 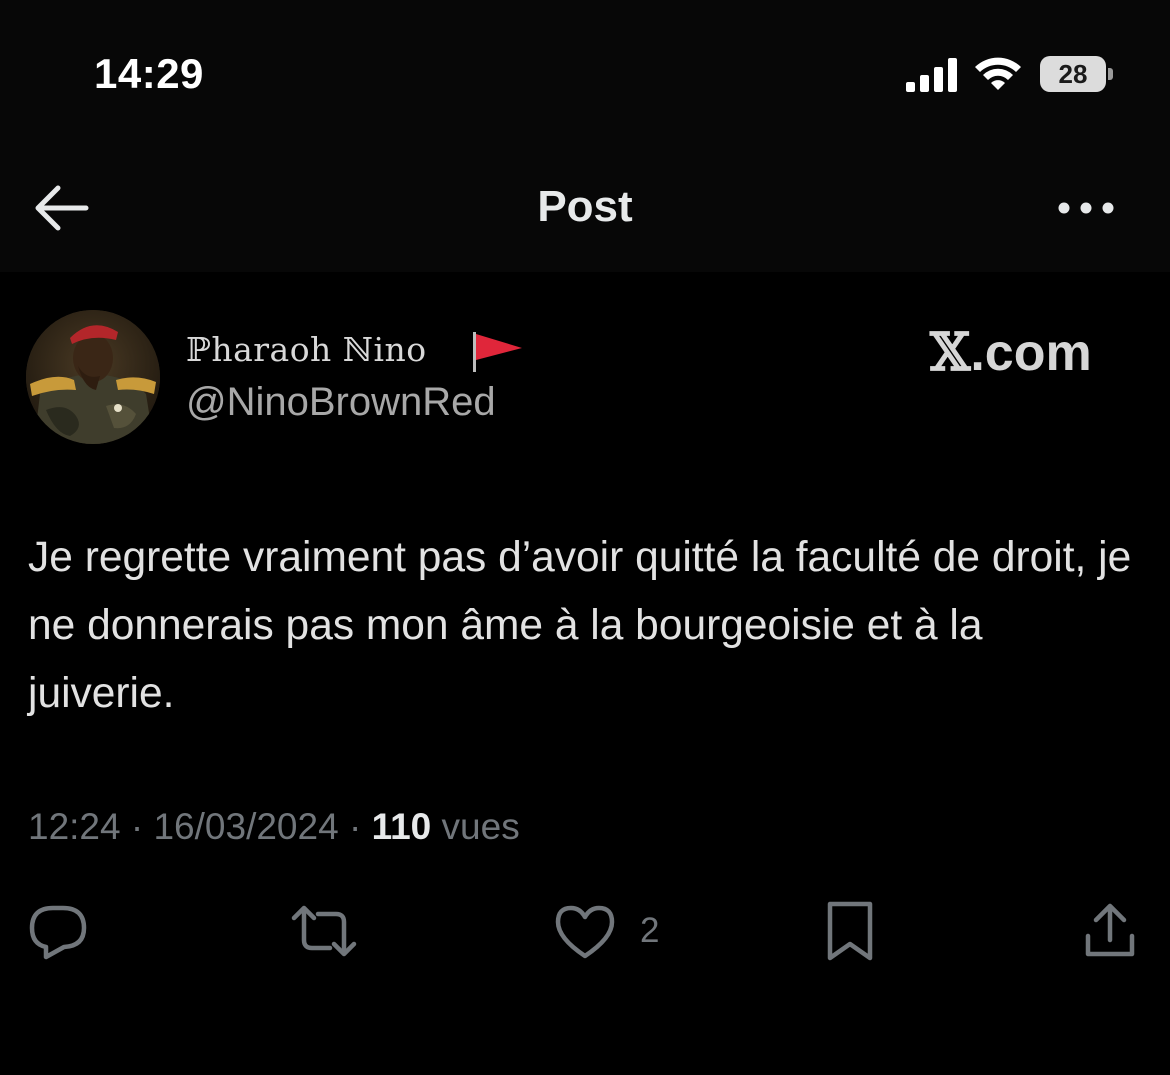 What do you see at coordinates (401, 826) in the screenshot?
I see `views-count: 110` at bounding box center [401, 826].